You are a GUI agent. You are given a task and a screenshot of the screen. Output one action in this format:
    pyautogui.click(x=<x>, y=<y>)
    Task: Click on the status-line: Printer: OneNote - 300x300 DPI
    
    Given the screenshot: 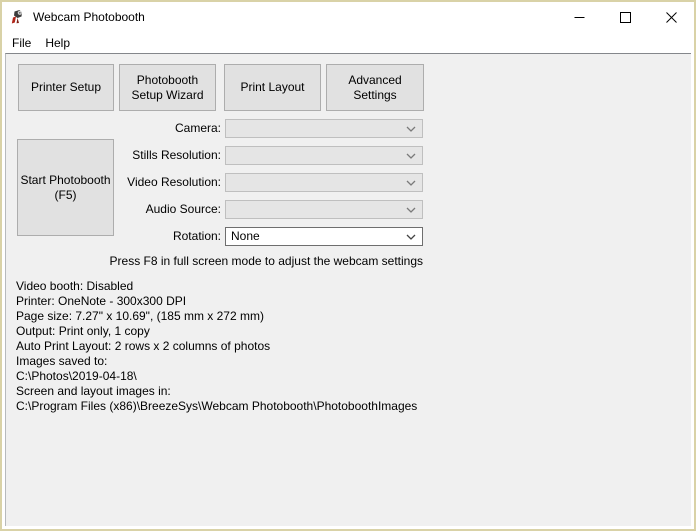 What is the action you would take?
    pyautogui.click(x=101, y=301)
    